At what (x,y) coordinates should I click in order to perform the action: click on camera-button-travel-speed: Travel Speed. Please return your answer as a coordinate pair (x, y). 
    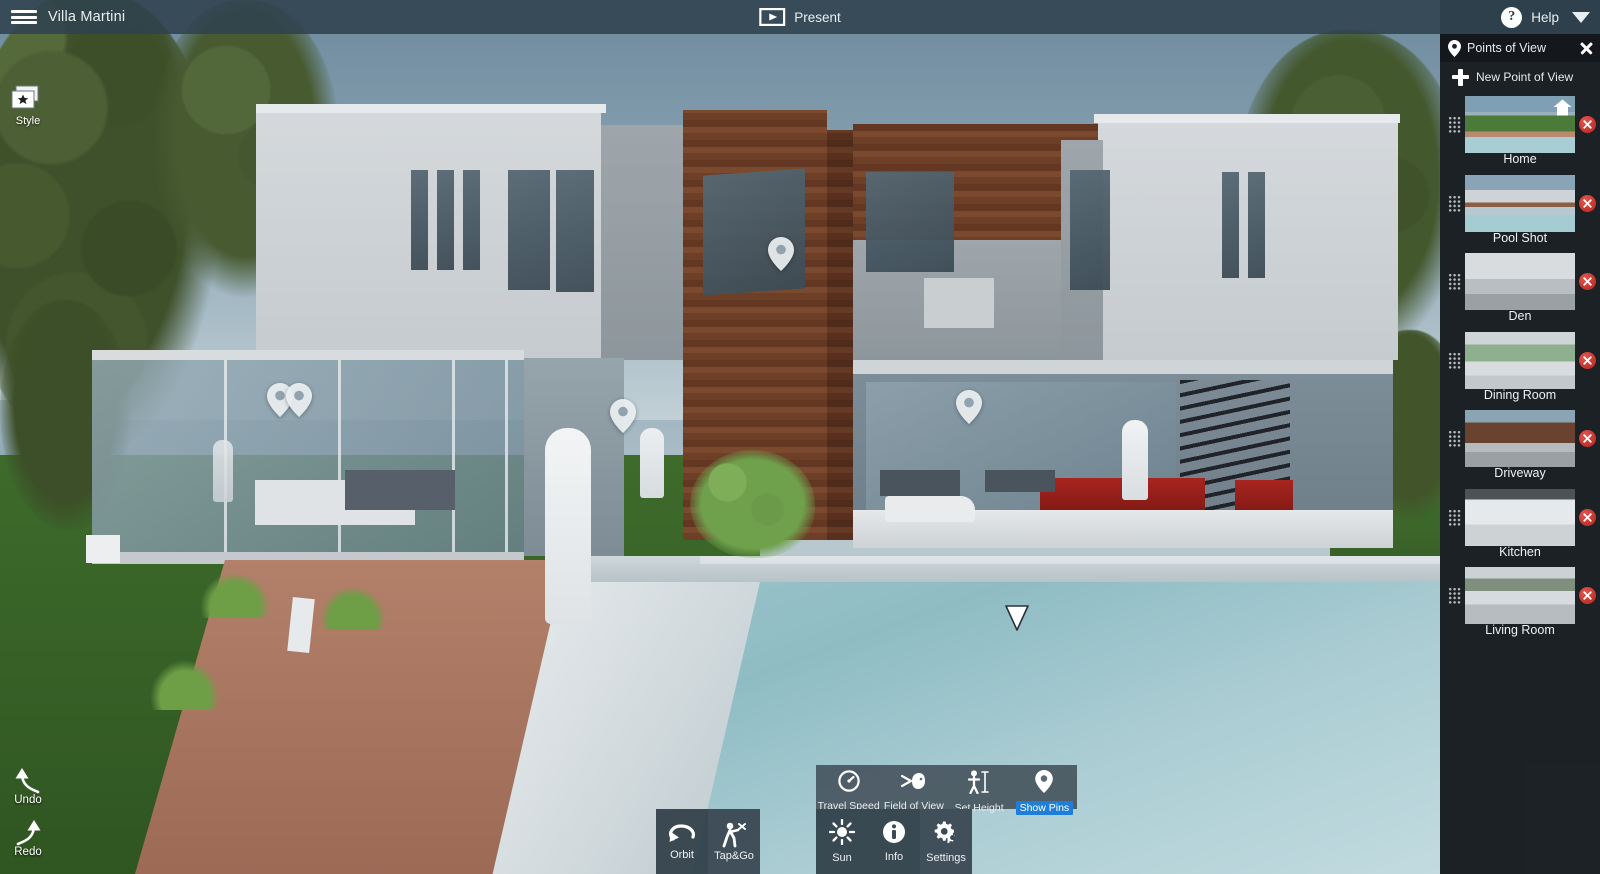
    Looking at the image, I should click on (848, 788).